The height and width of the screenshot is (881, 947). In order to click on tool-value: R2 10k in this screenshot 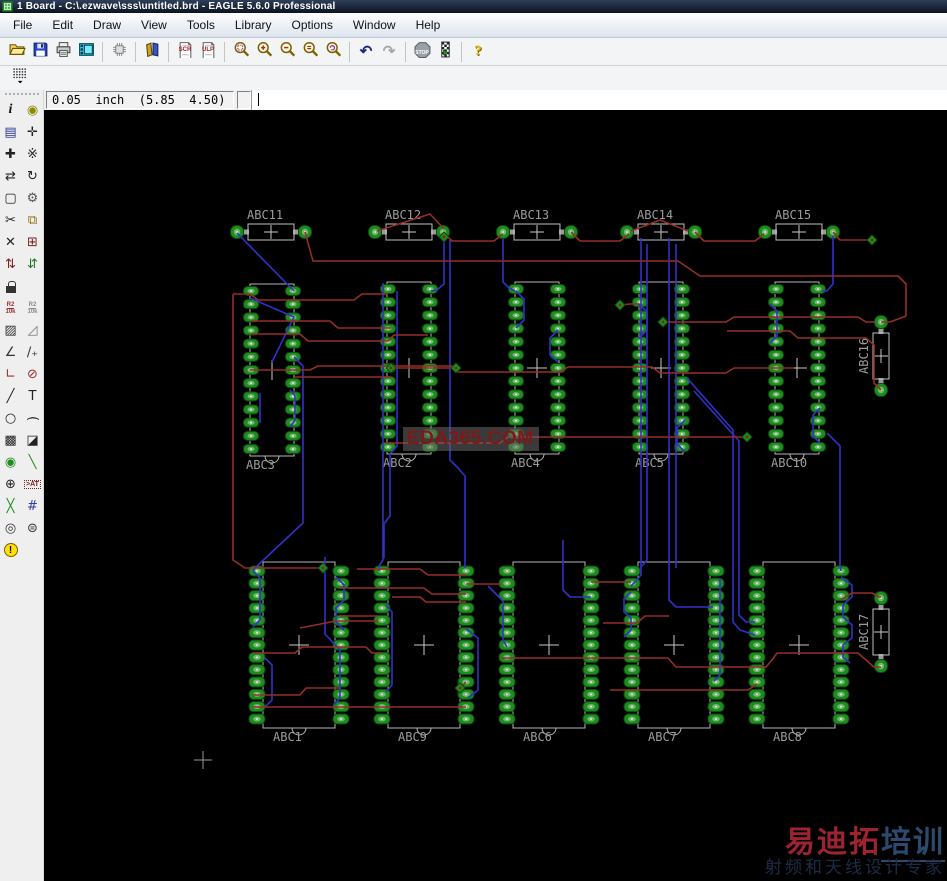, I will do `click(32, 308)`.